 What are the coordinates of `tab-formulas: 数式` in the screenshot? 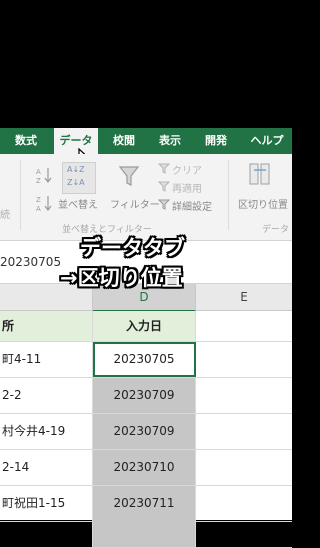 It's located at (26, 141).